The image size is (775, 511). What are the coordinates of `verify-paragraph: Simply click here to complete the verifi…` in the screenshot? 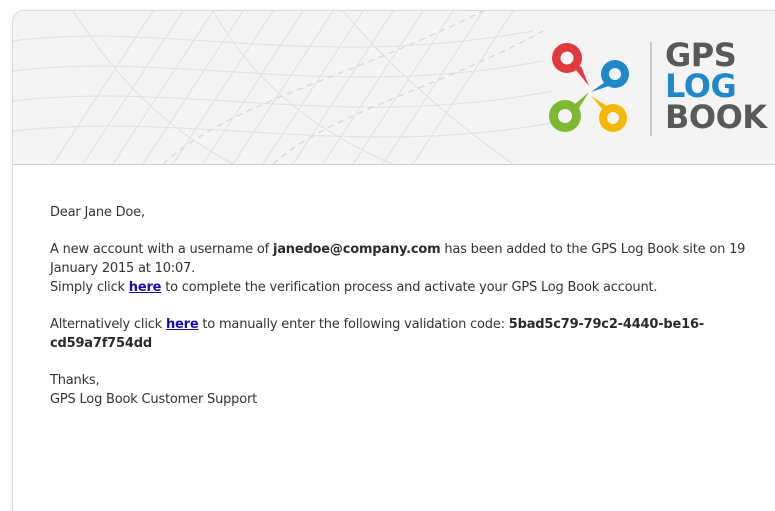 It's located at (405, 287).